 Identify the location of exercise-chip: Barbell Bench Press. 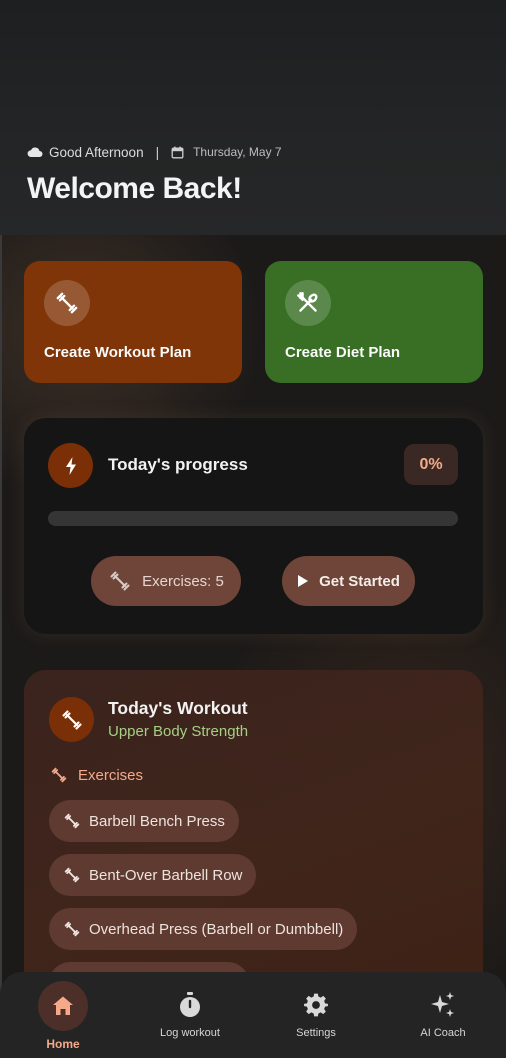
(144, 821).